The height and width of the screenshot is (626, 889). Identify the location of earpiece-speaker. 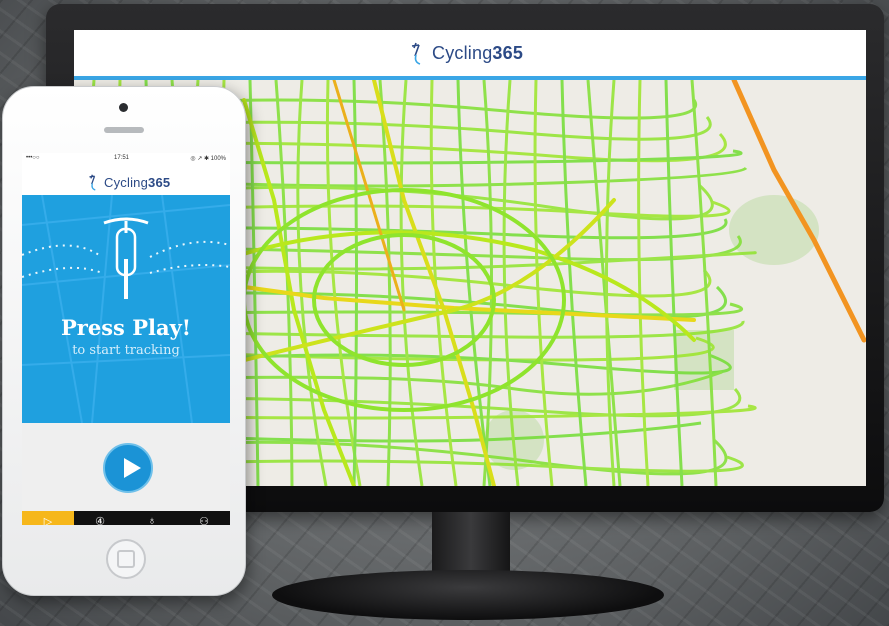
(124, 130).